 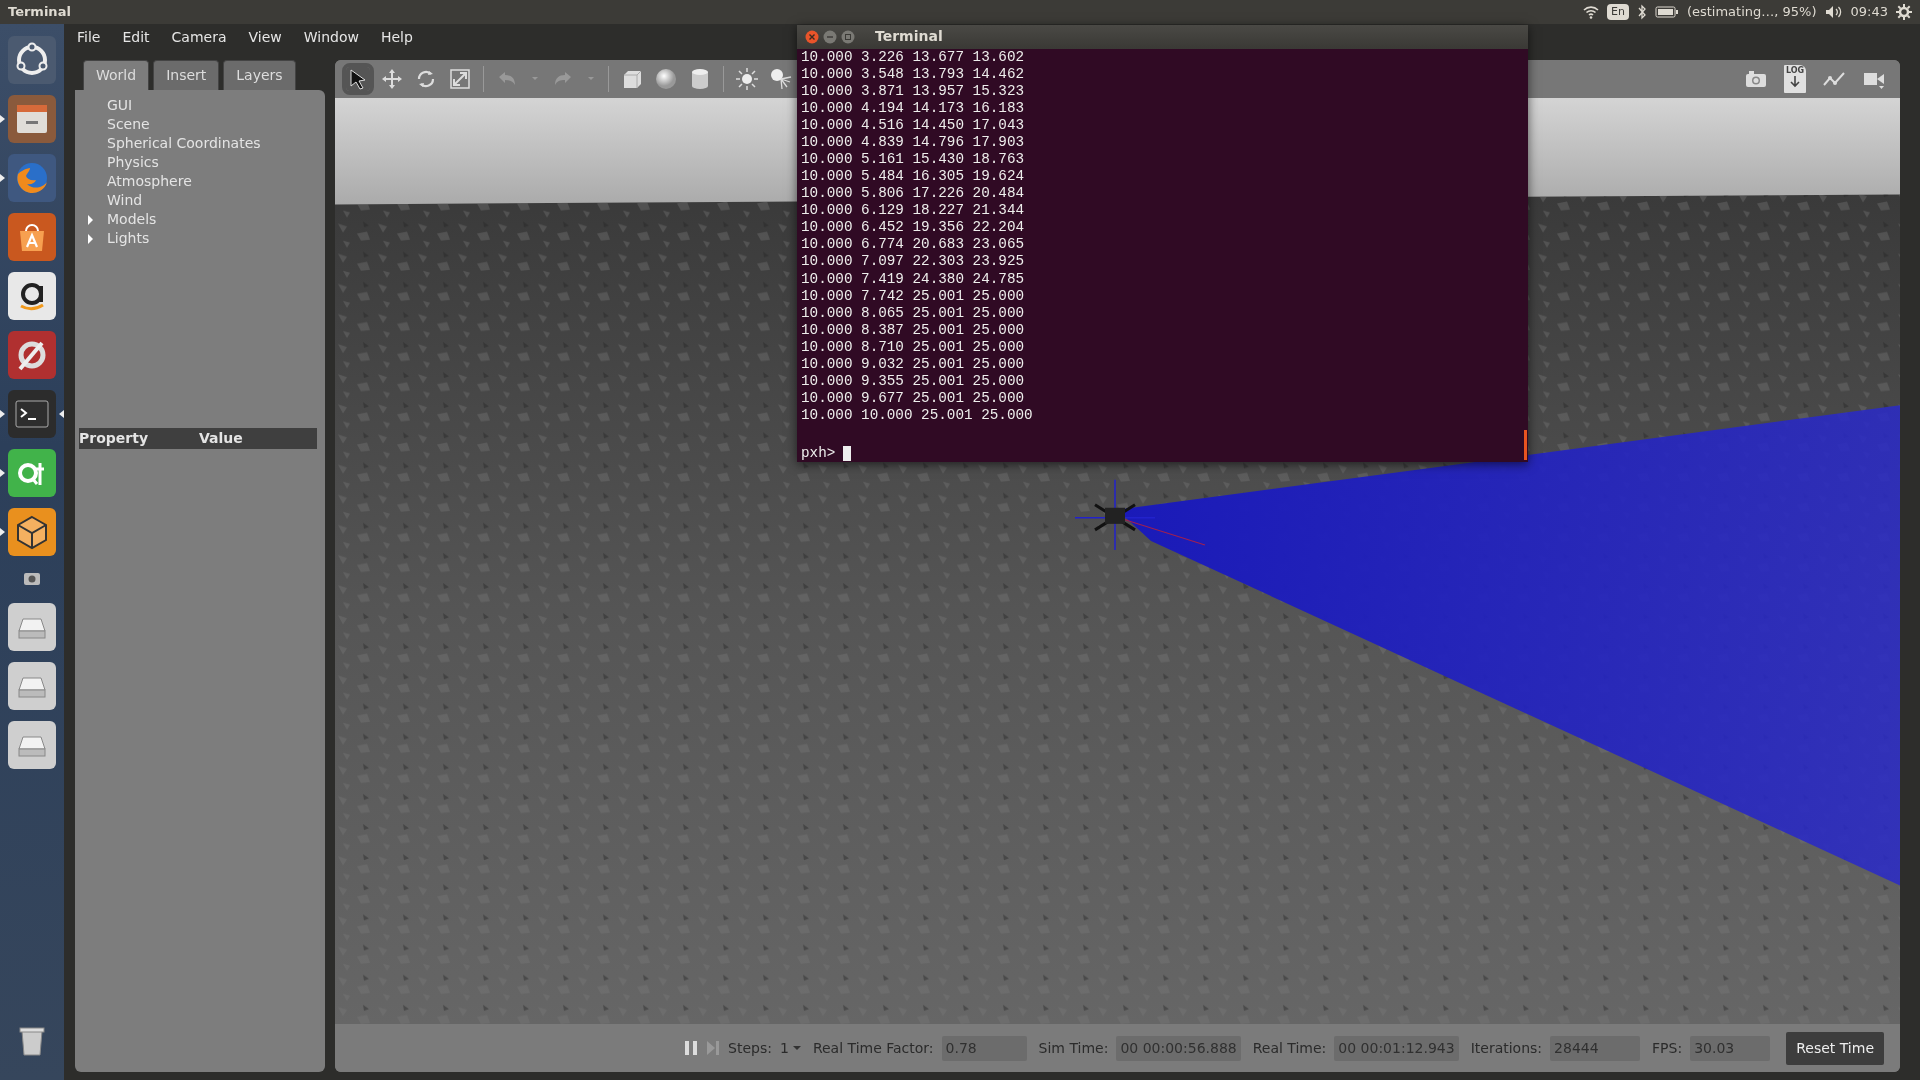 I want to click on keyboard-layout-indicator: En, so click(x=1618, y=12).